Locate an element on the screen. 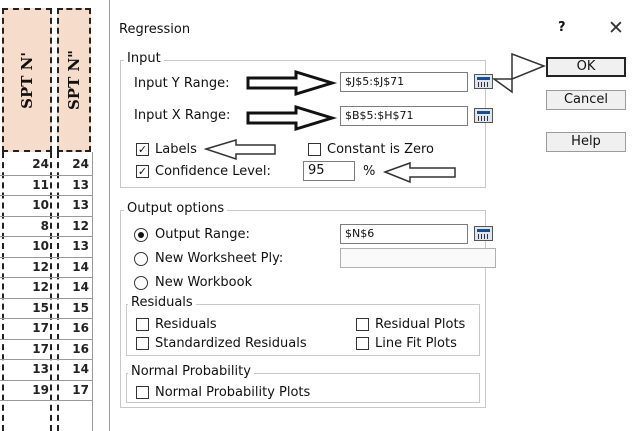  help-button: Help is located at coordinates (586, 142).